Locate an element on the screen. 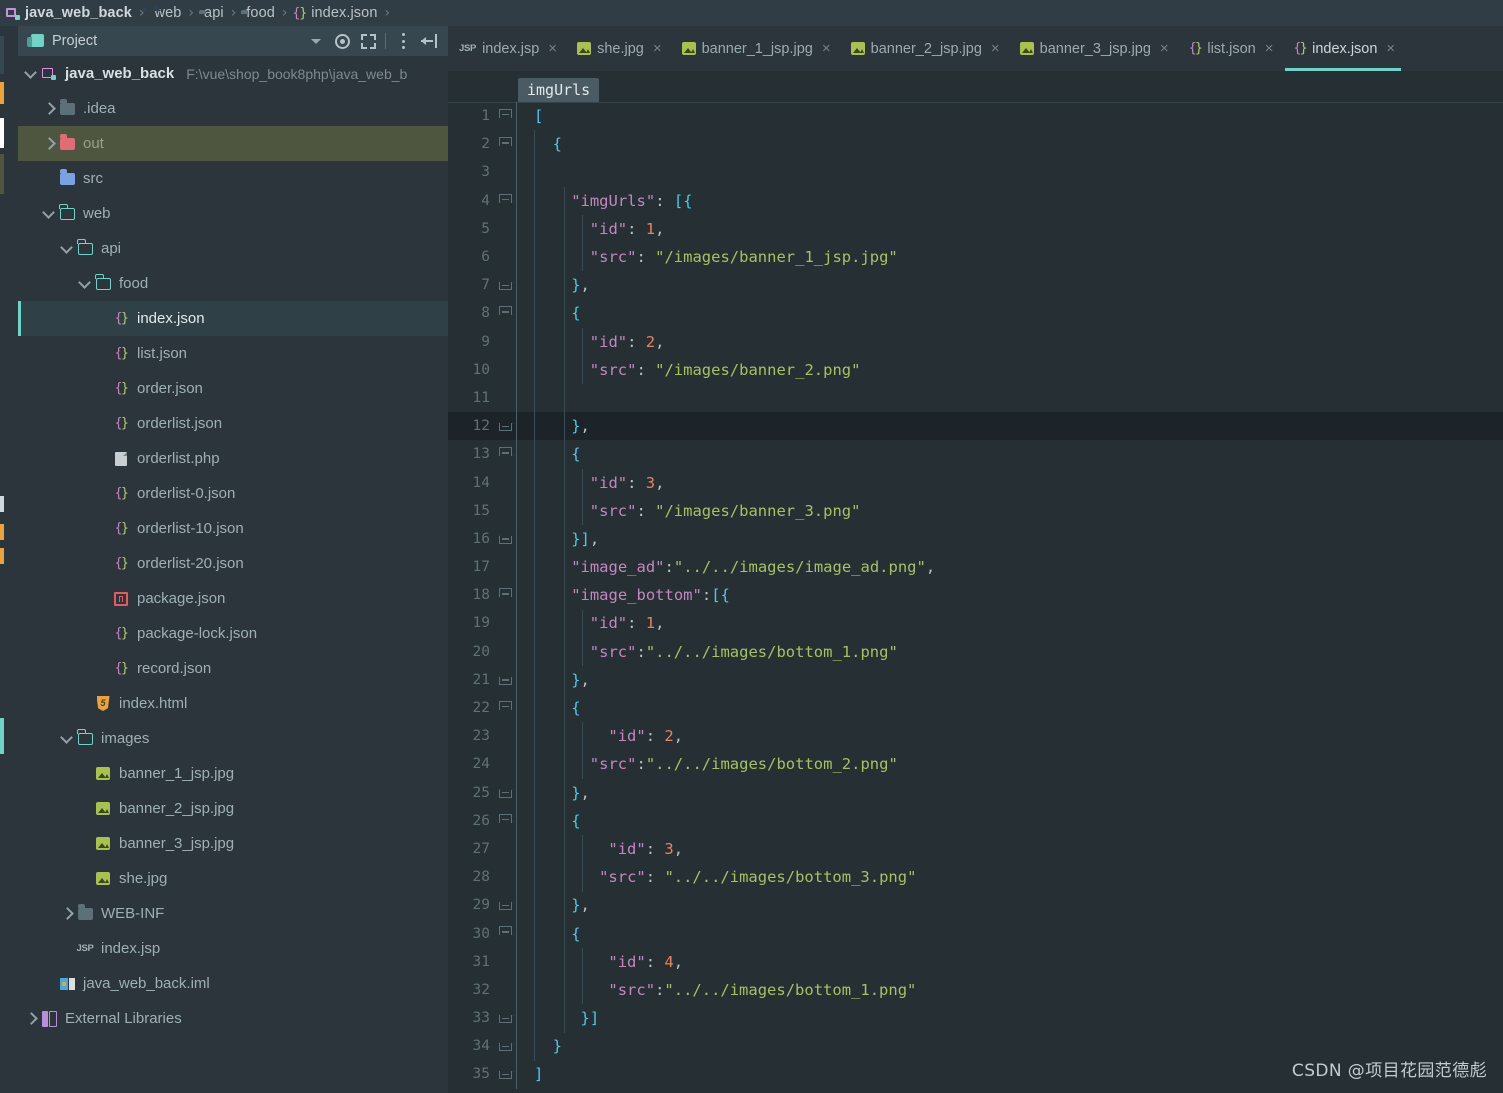  code-line: 16}], is located at coordinates (975, 539).